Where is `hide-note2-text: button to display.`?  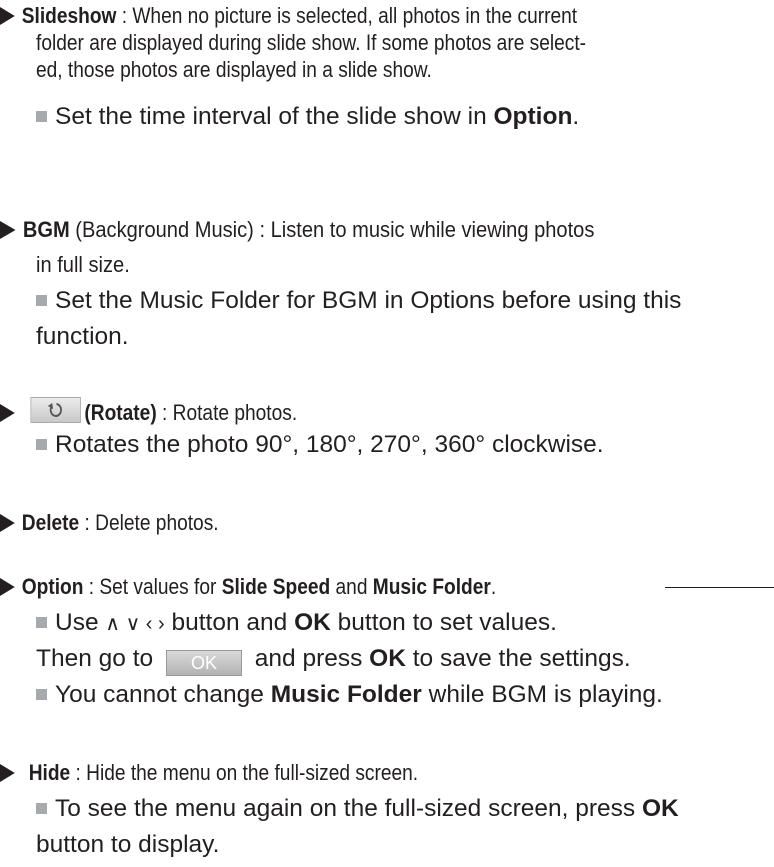 hide-note2-text: button to display. is located at coordinates (128, 844).